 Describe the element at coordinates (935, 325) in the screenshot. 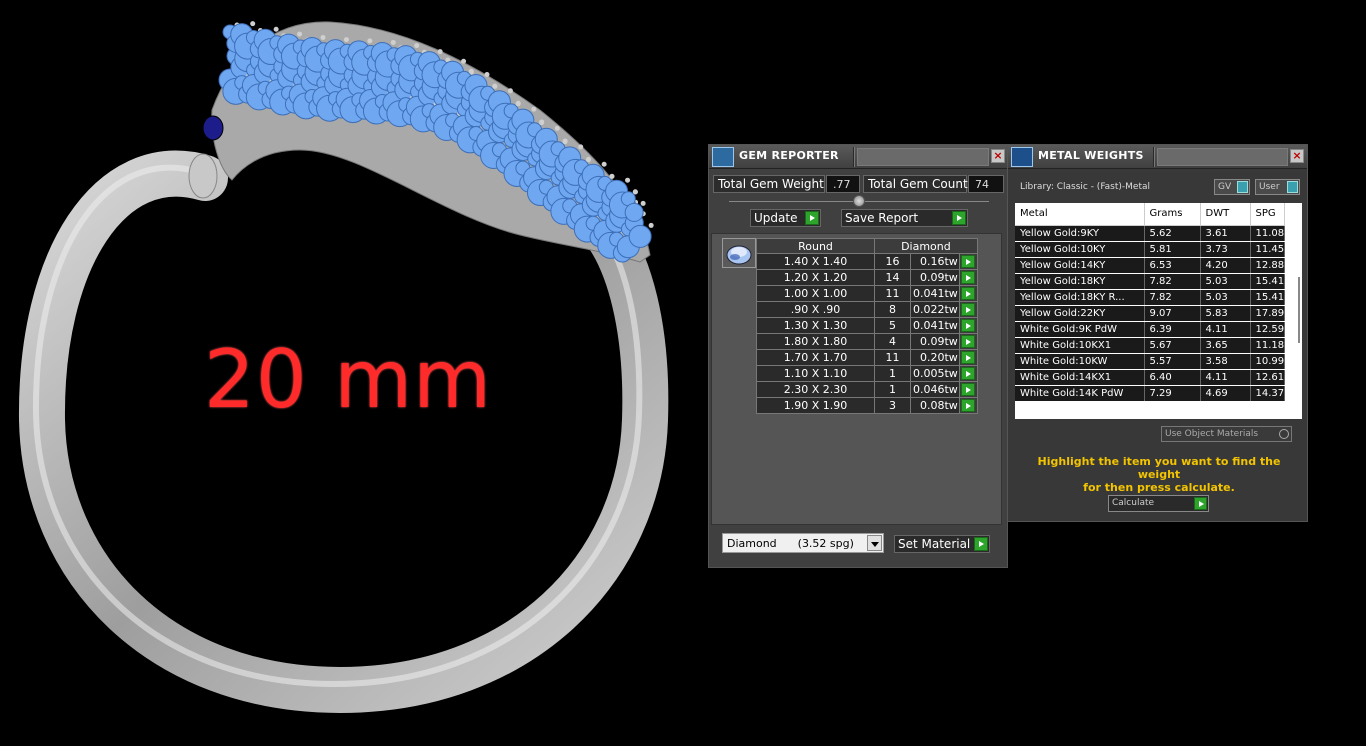

I see `gem-total-weight: 0.041tw` at that location.